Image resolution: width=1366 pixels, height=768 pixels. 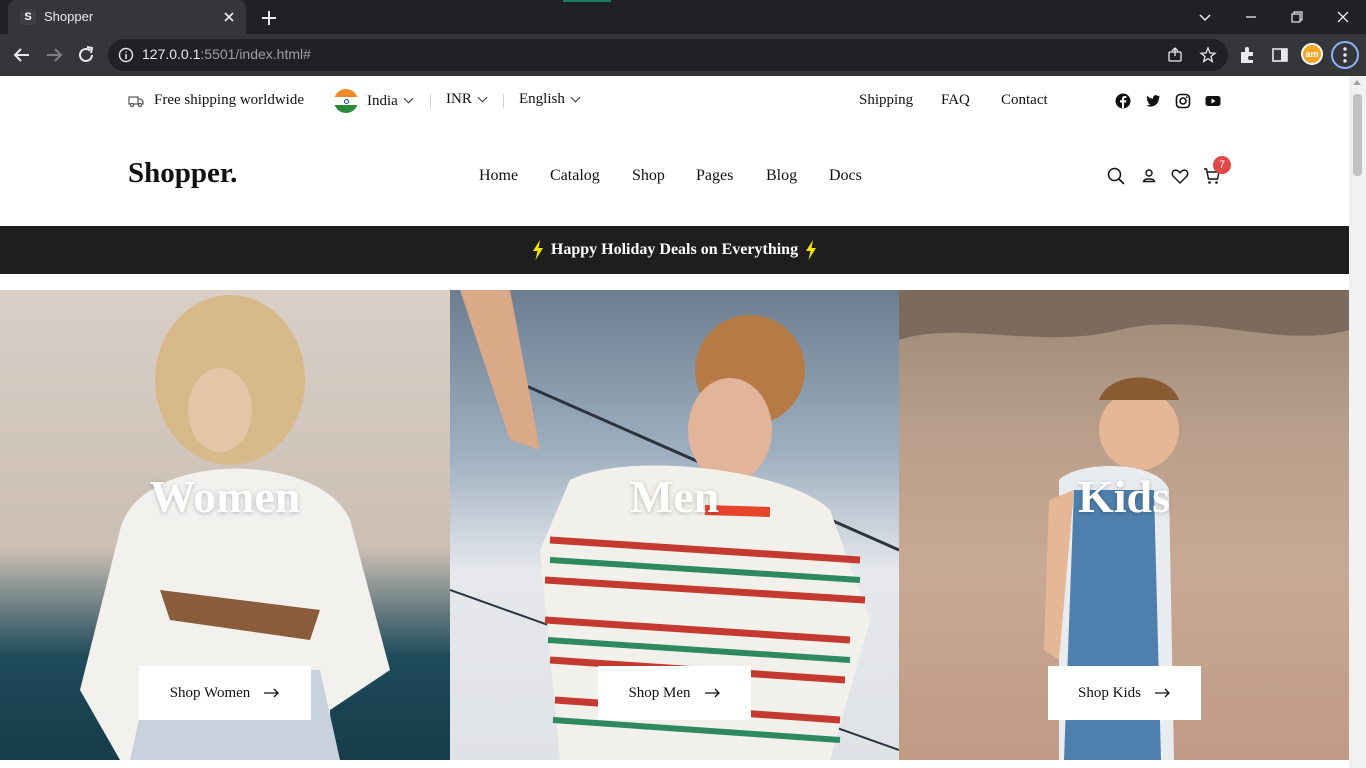 I want to click on nav-blog: Blog, so click(x=781, y=176).